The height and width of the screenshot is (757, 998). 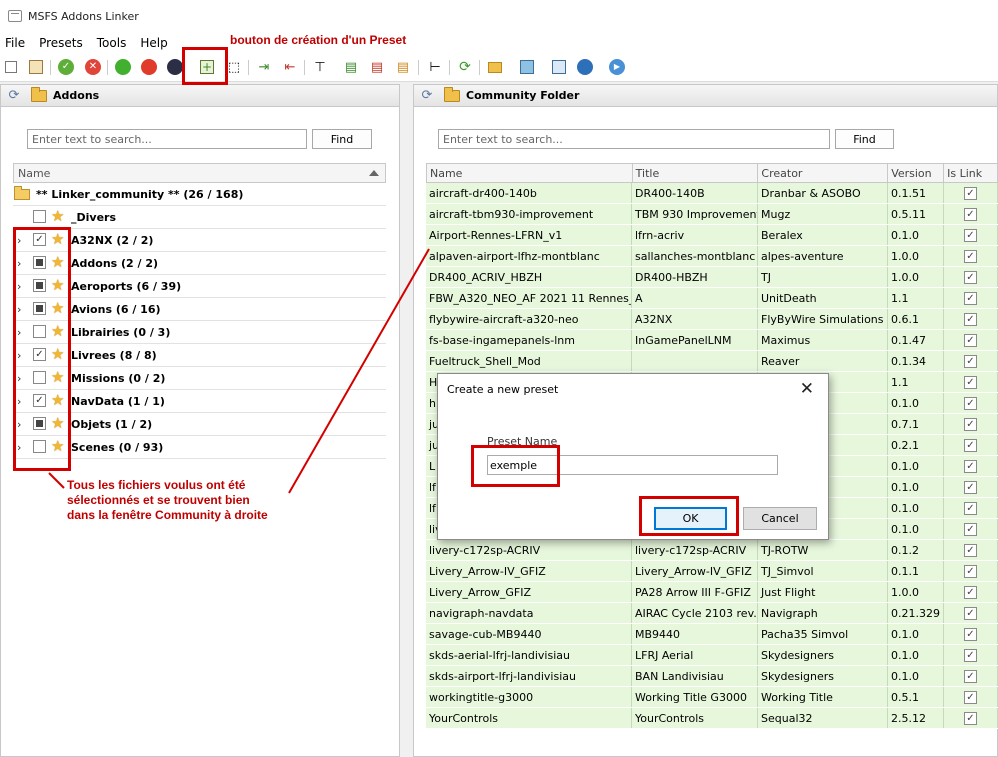 I want to click on ok-button-highlight, so click(x=689, y=516).